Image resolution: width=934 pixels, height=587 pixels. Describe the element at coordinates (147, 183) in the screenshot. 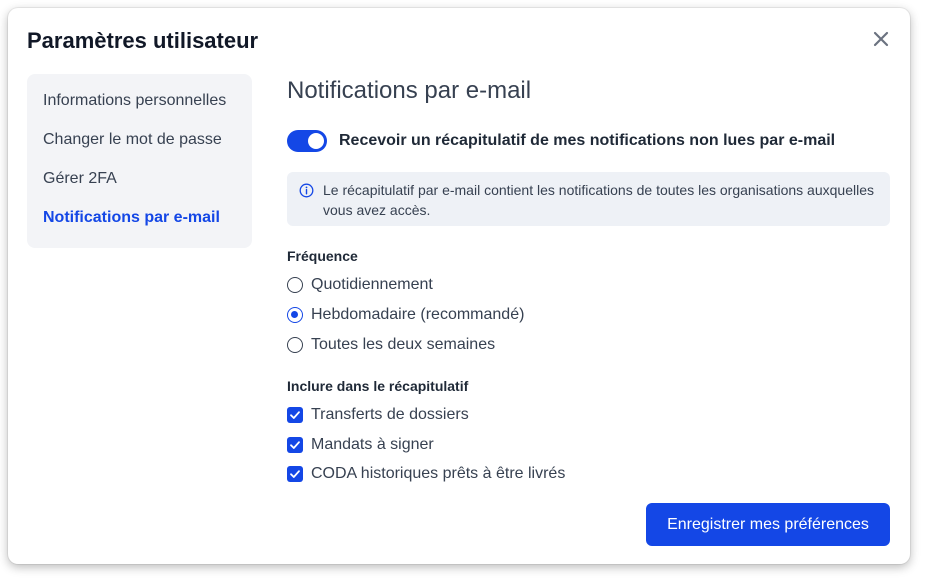

I see `sidebar-item-manage-2fa: Gérer 2FA` at that location.